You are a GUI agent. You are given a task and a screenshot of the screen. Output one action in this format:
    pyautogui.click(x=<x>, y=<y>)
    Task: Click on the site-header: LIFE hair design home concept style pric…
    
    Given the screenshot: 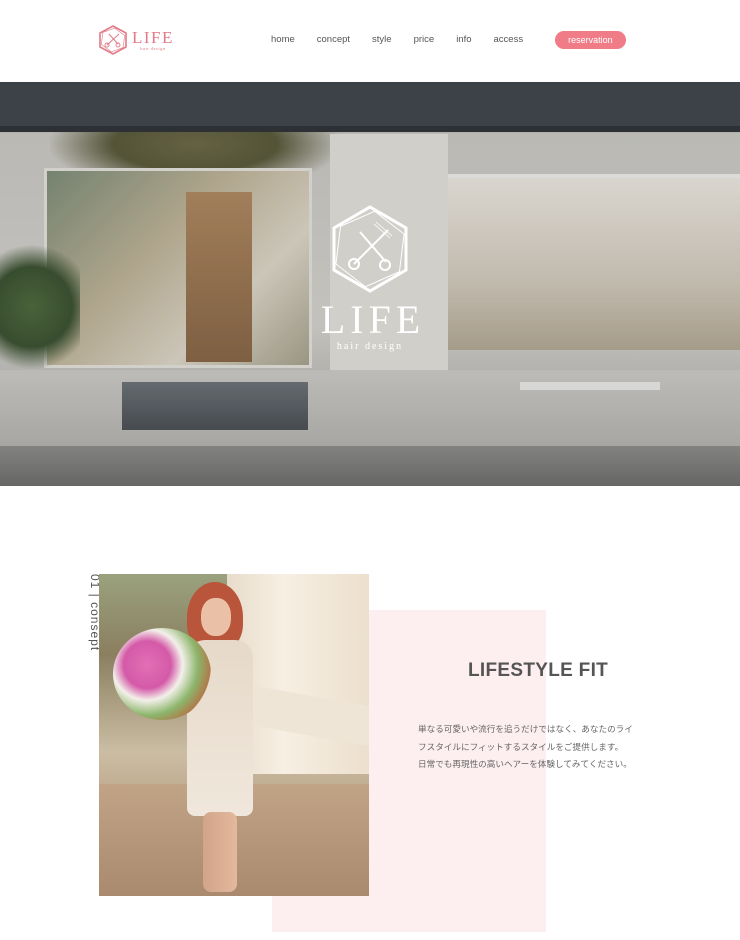 What is the action you would take?
    pyautogui.click(x=370, y=41)
    